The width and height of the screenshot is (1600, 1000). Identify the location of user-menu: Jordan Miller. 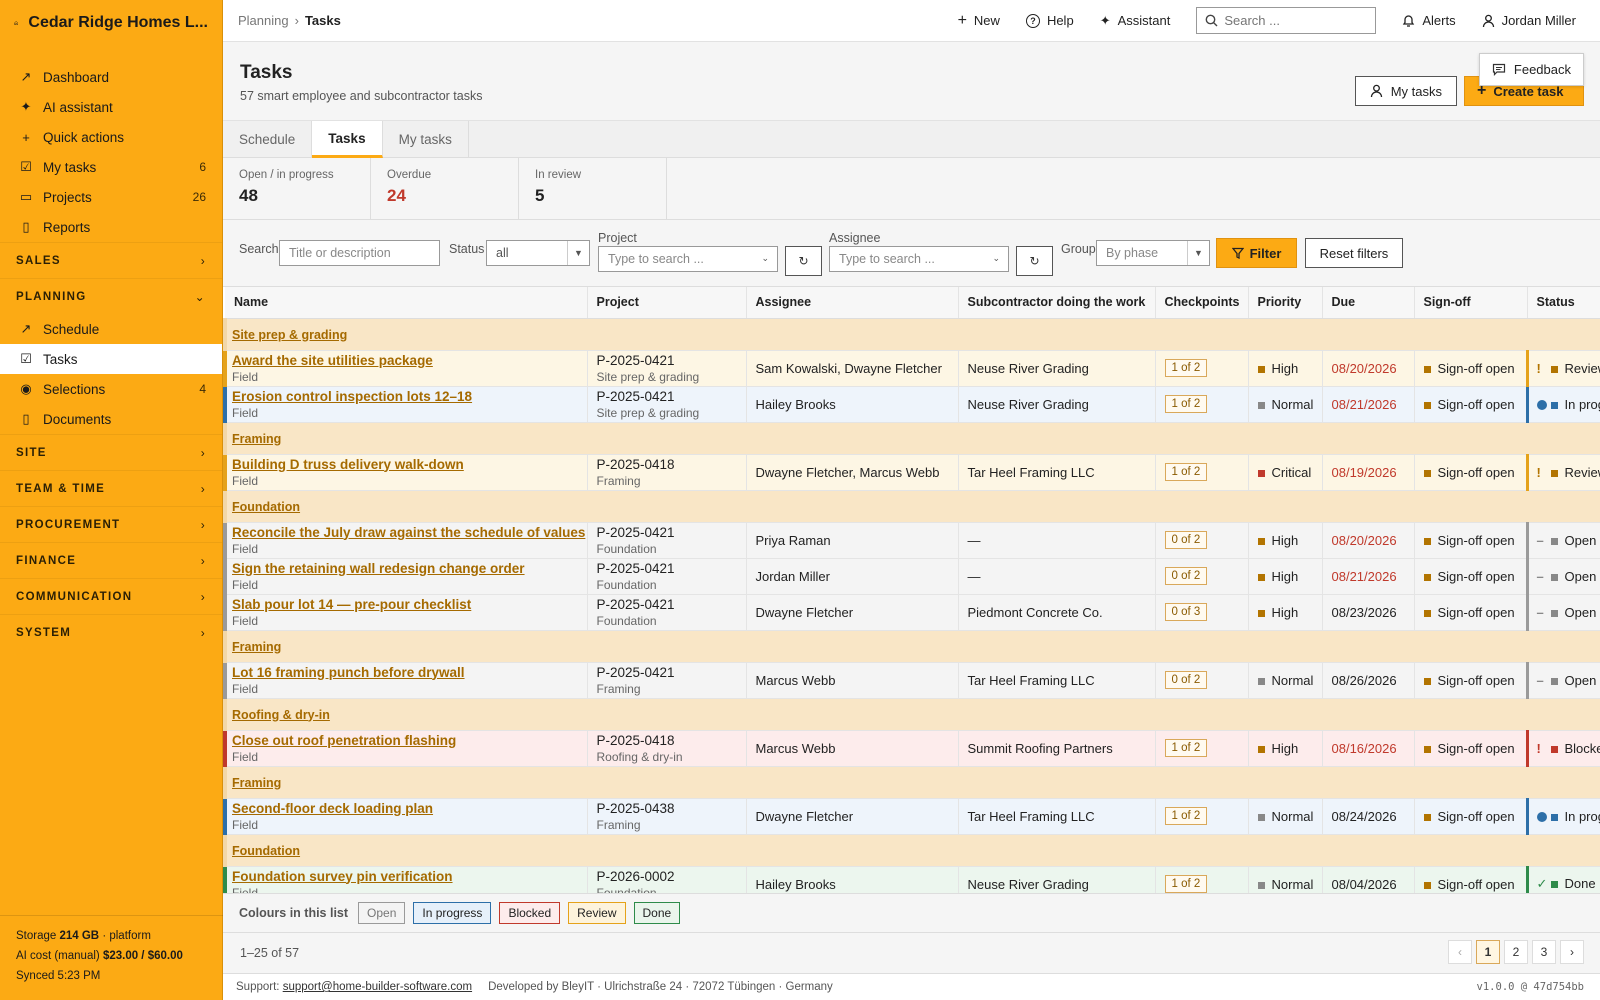
(1529, 20).